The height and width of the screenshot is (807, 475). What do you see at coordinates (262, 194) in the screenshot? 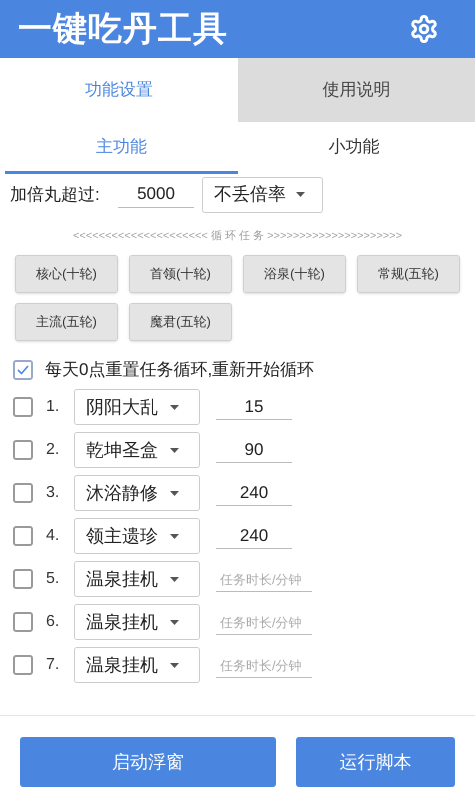
I see `rate-dropdown: 不丢倍率` at bounding box center [262, 194].